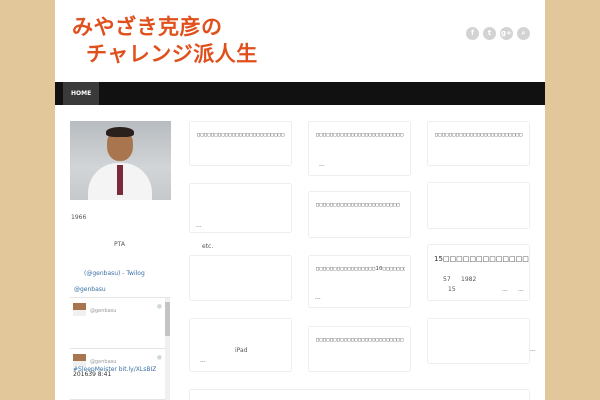 This screenshot has height=400, width=600. What do you see at coordinates (79, 217) in the screenshot?
I see `profile-birth-year: 1966` at bounding box center [79, 217].